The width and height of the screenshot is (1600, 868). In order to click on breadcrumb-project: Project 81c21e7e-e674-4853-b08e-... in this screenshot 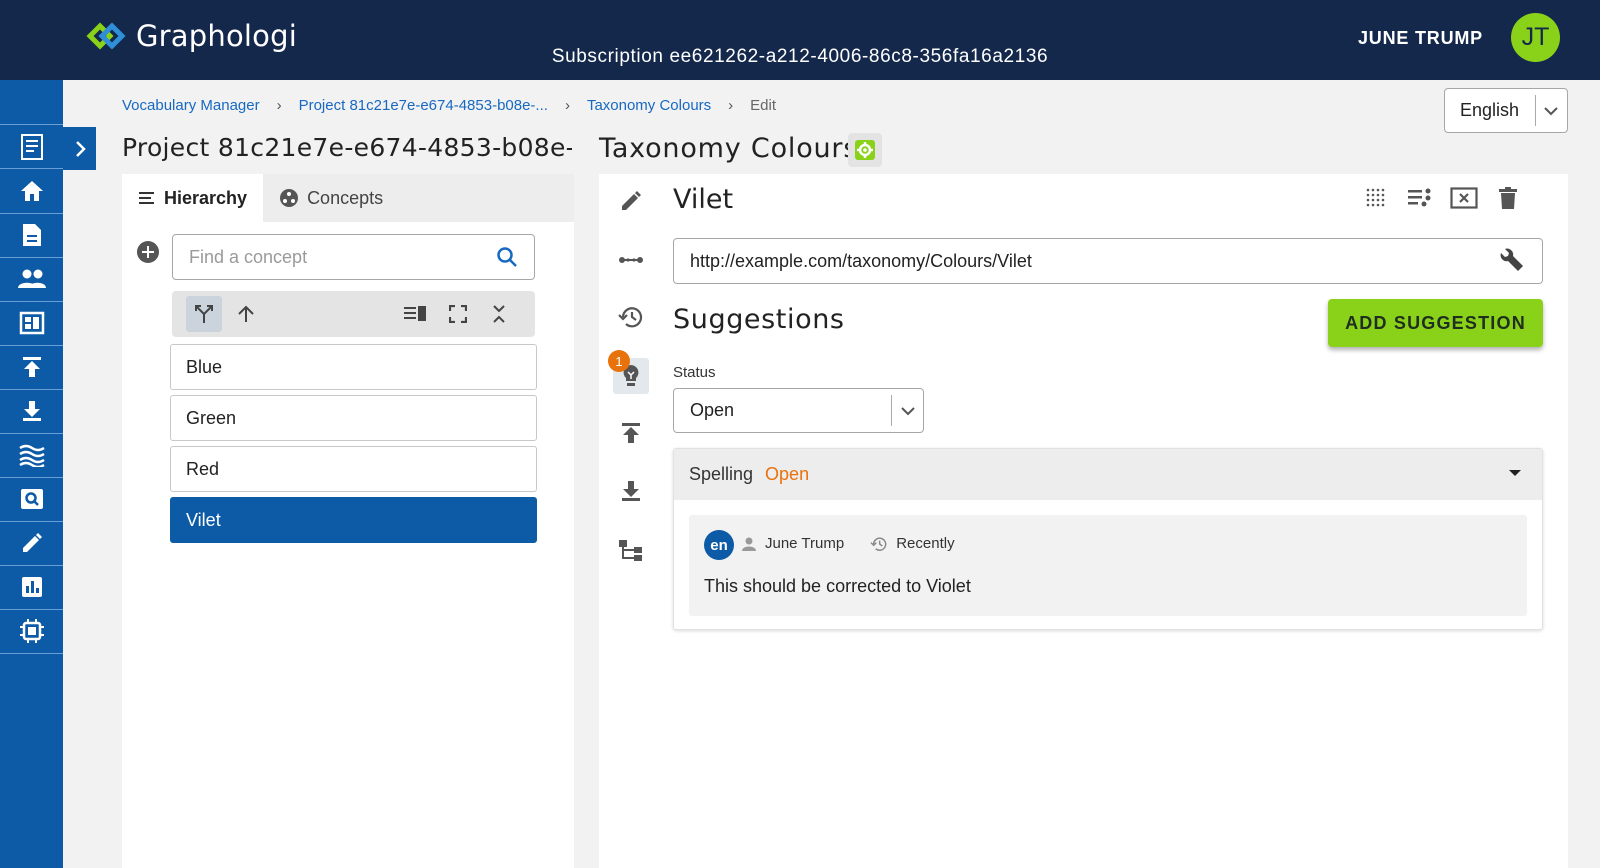, I will do `click(423, 105)`.